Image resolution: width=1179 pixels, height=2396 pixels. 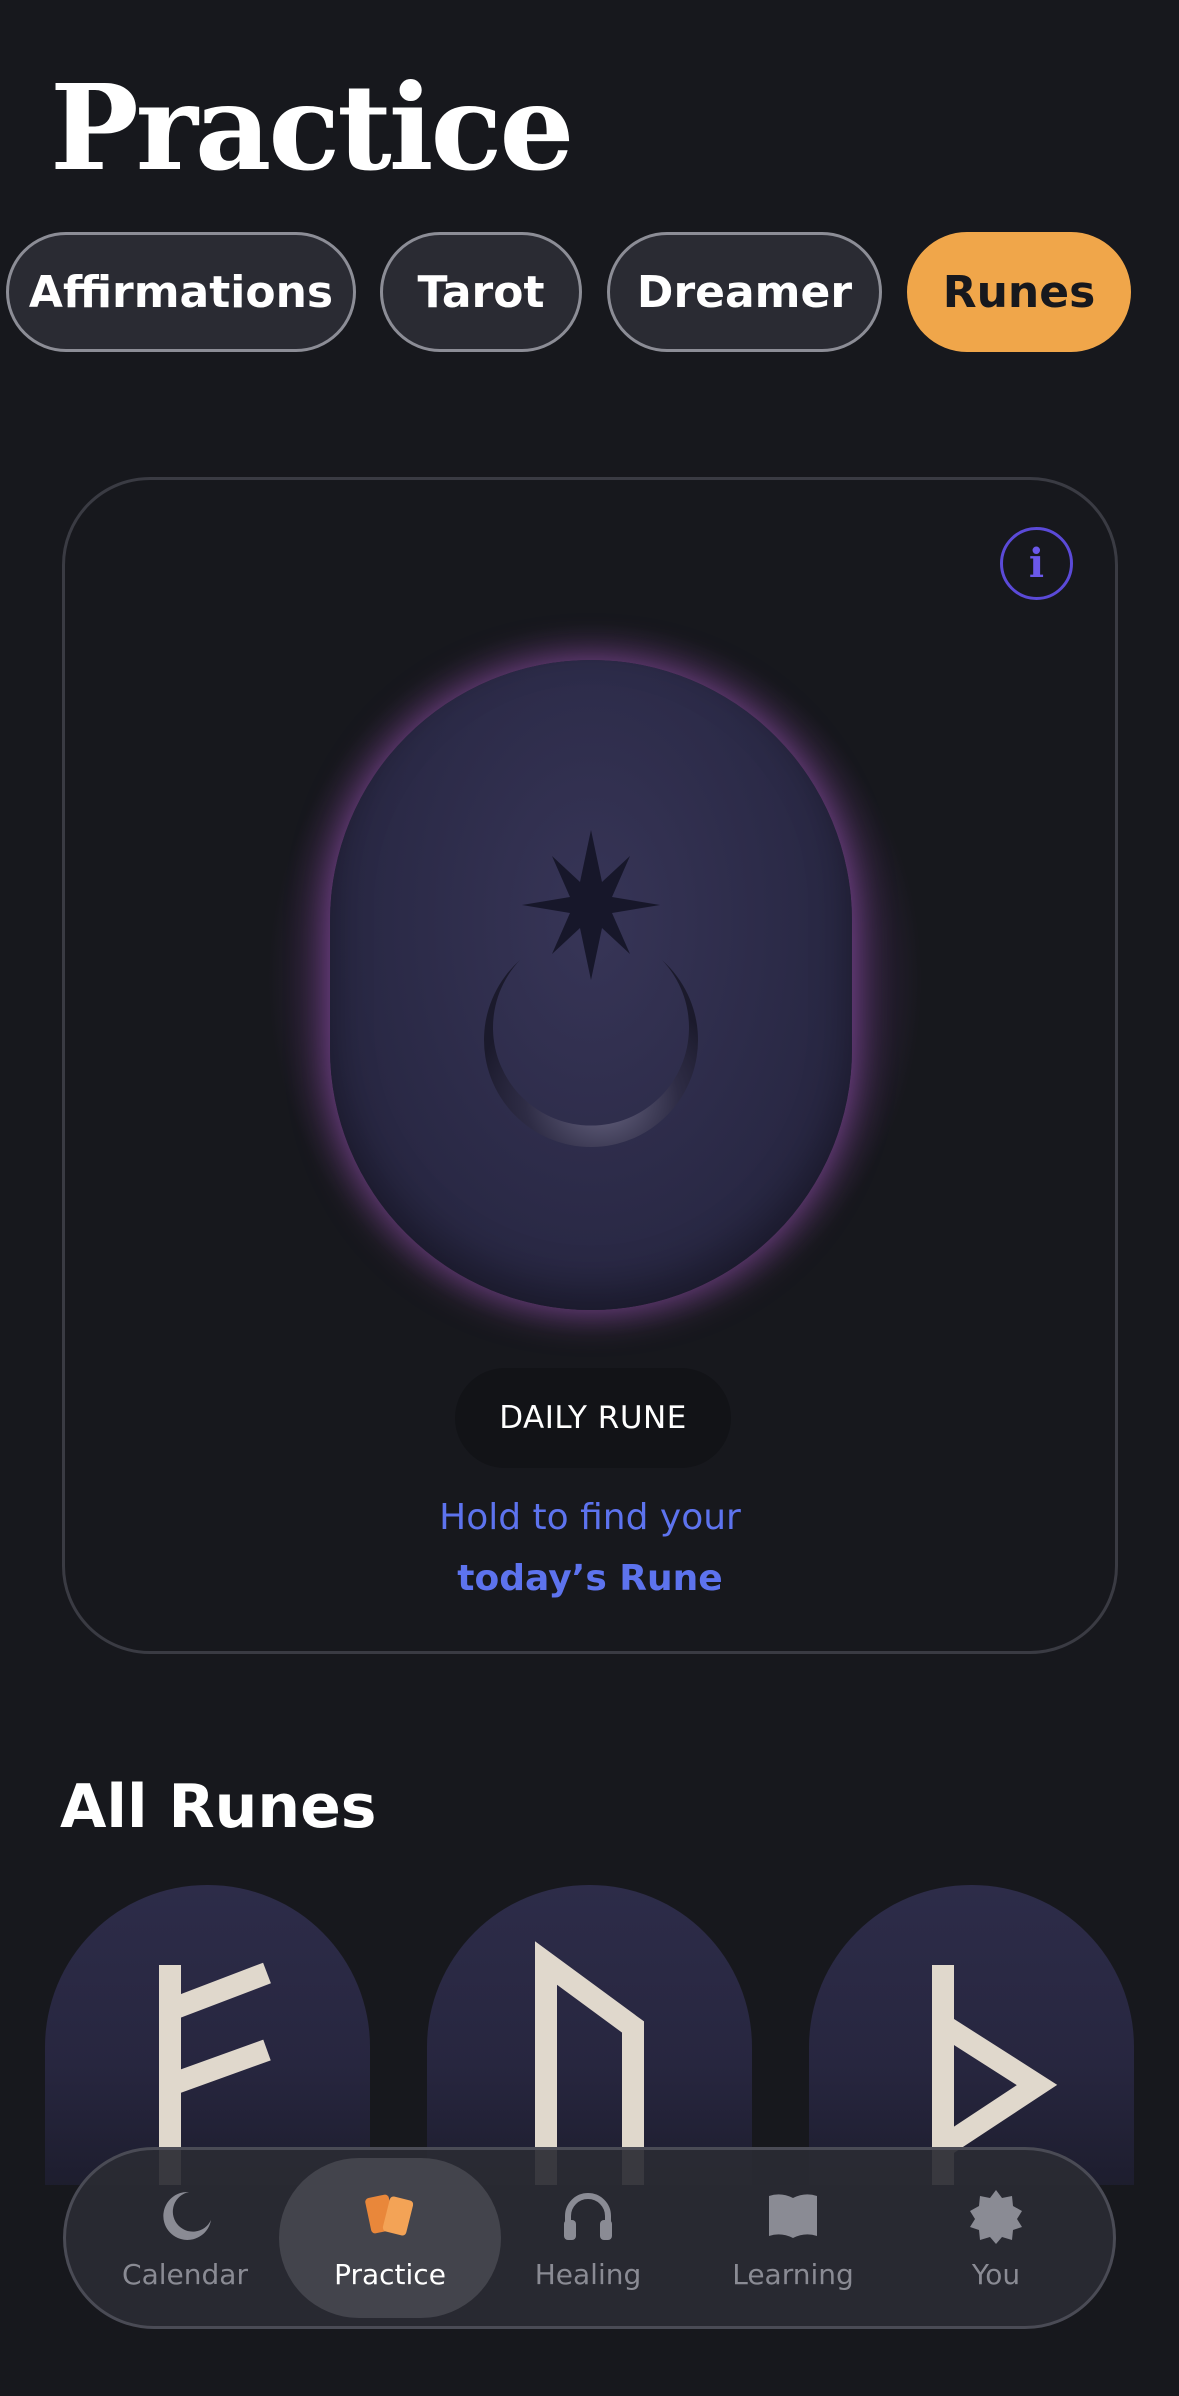 What do you see at coordinates (588, 2216) in the screenshot?
I see `headphones-icon` at bounding box center [588, 2216].